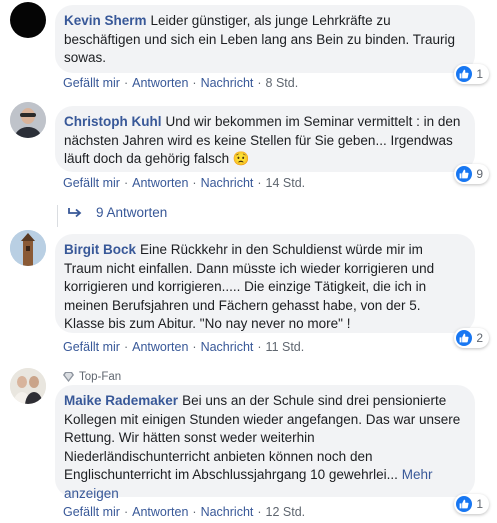 The width and height of the screenshot is (497, 523). What do you see at coordinates (100, 249) in the screenshot?
I see `comment-author: Birgit Bock` at bounding box center [100, 249].